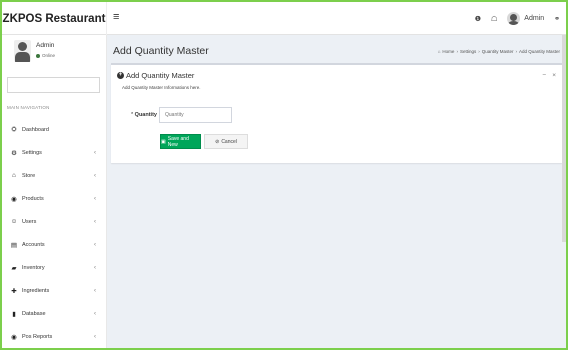 Image resolution: width=568 pixels, height=350 pixels. I want to click on quantity-label: * Quantity, so click(144, 115).